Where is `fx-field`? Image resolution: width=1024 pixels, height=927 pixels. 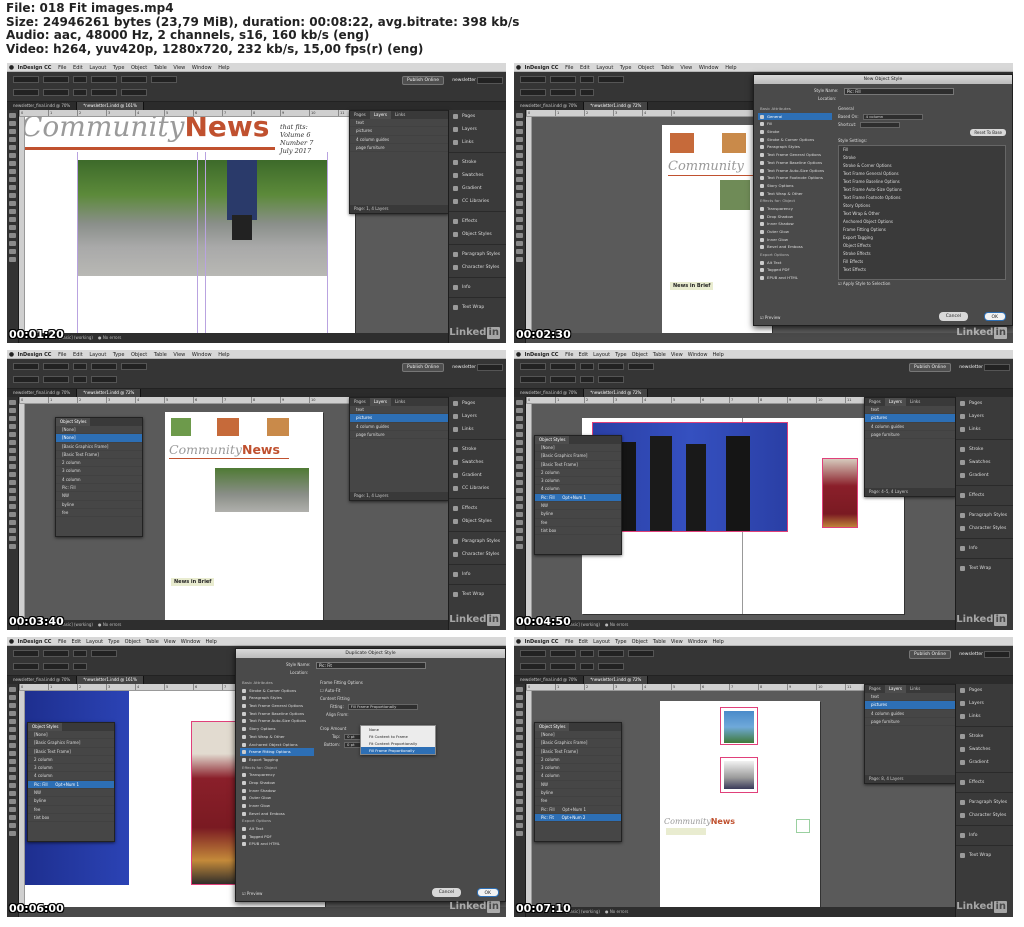
fx-field is located at coordinates (164, 79).